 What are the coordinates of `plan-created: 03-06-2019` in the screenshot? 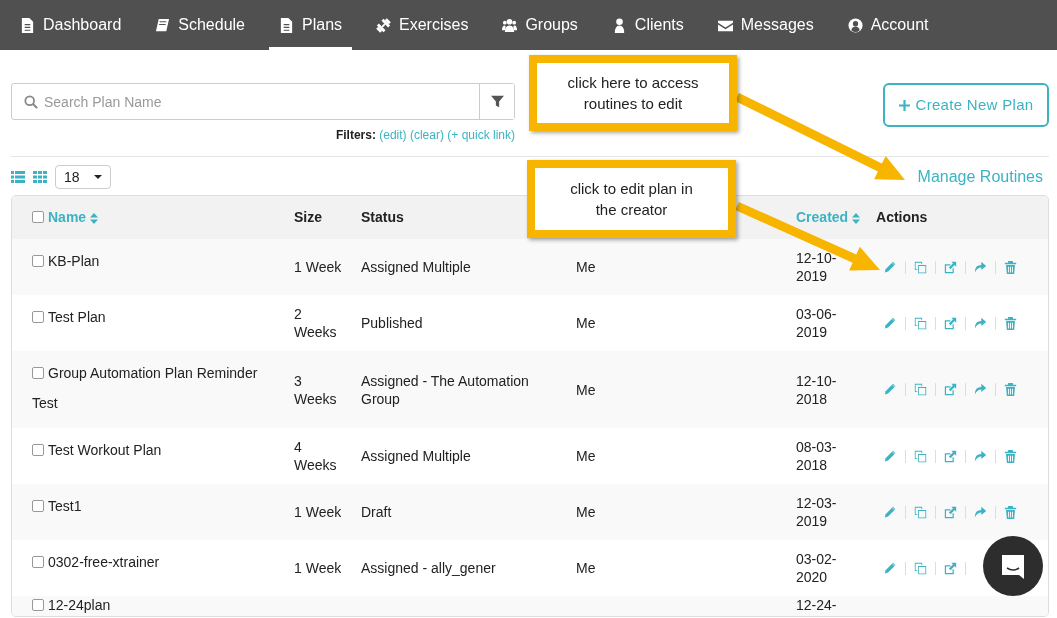 It's located at (816, 323).